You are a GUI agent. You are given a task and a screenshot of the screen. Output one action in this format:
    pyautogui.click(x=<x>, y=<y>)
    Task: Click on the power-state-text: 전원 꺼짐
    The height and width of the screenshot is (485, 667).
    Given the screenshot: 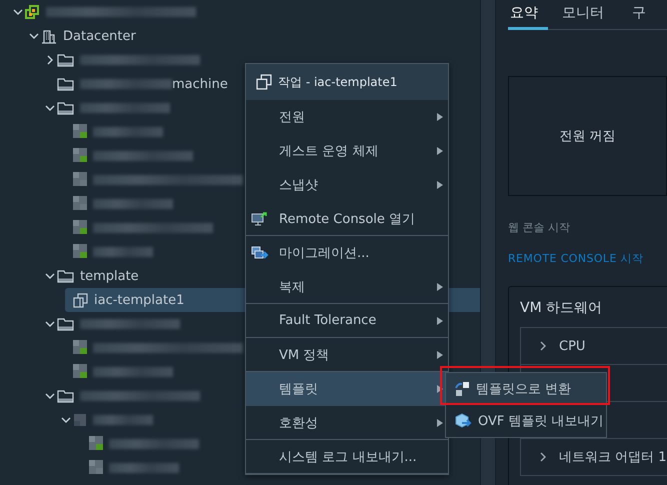 What is the action you would take?
    pyautogui.click(x=587, y=136)
    